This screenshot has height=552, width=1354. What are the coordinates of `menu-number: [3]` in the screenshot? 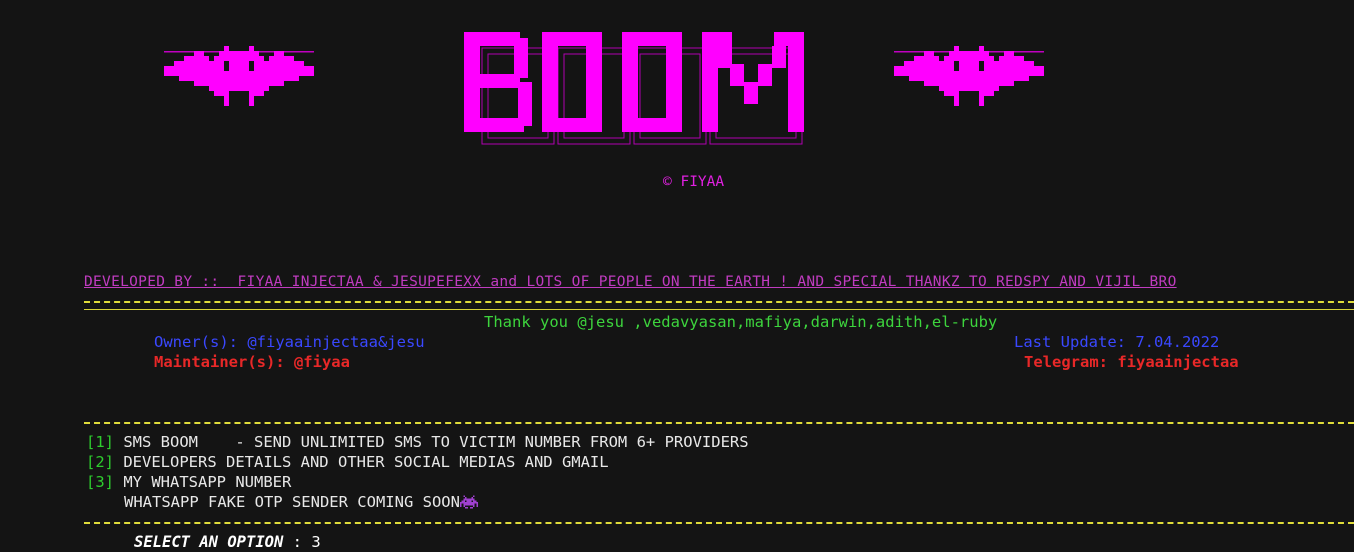 It's located at (100, 482).